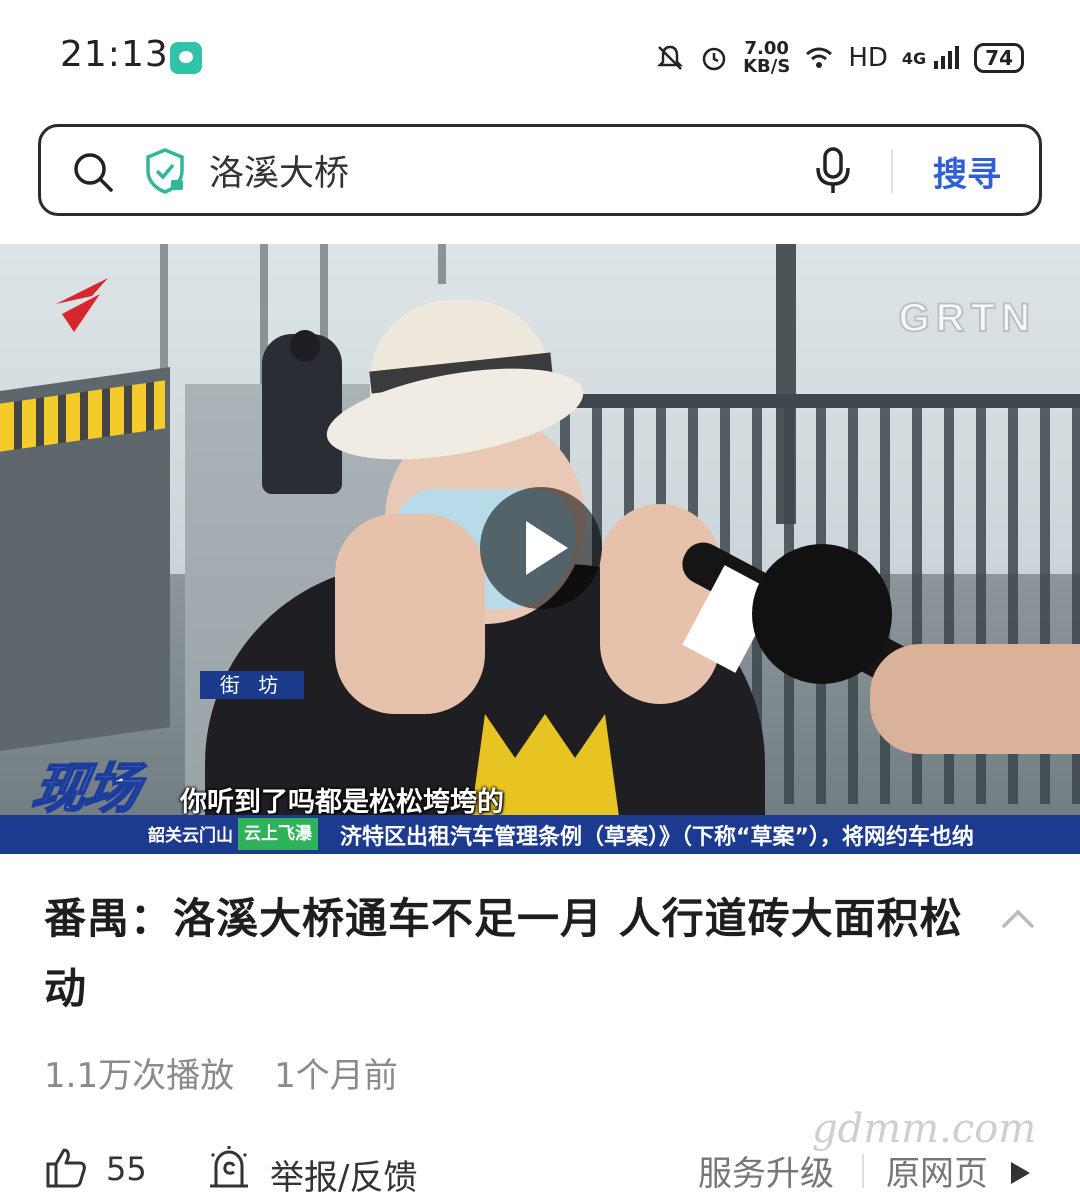 The image size is (1080, 1193). Describe the element at coordinates (114, 54) in the screenshot. I see `status-time: 21:13` at that location.